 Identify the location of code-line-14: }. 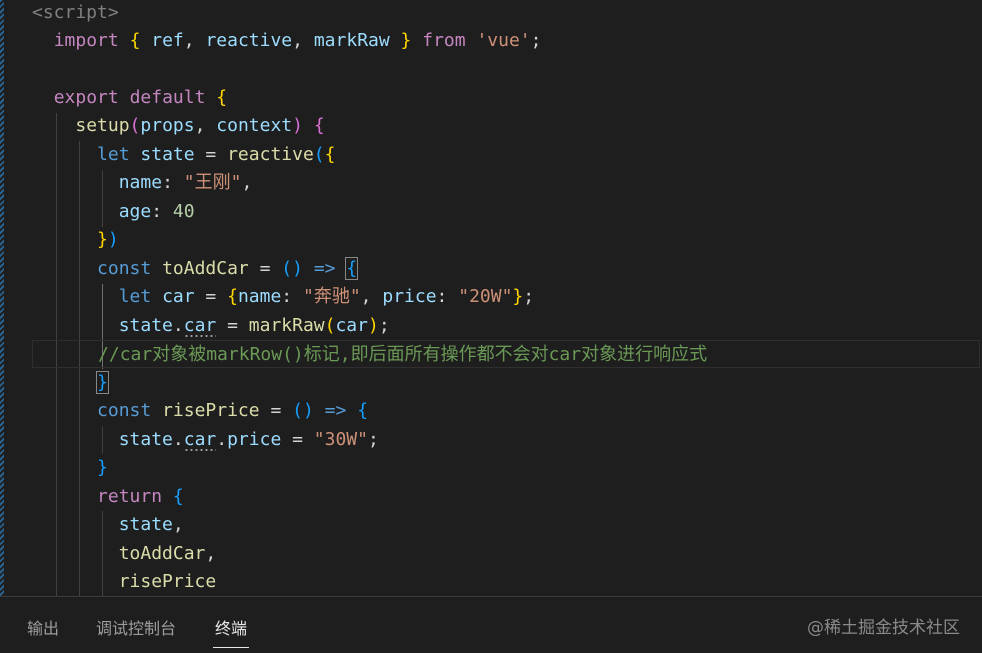
(70, 383).